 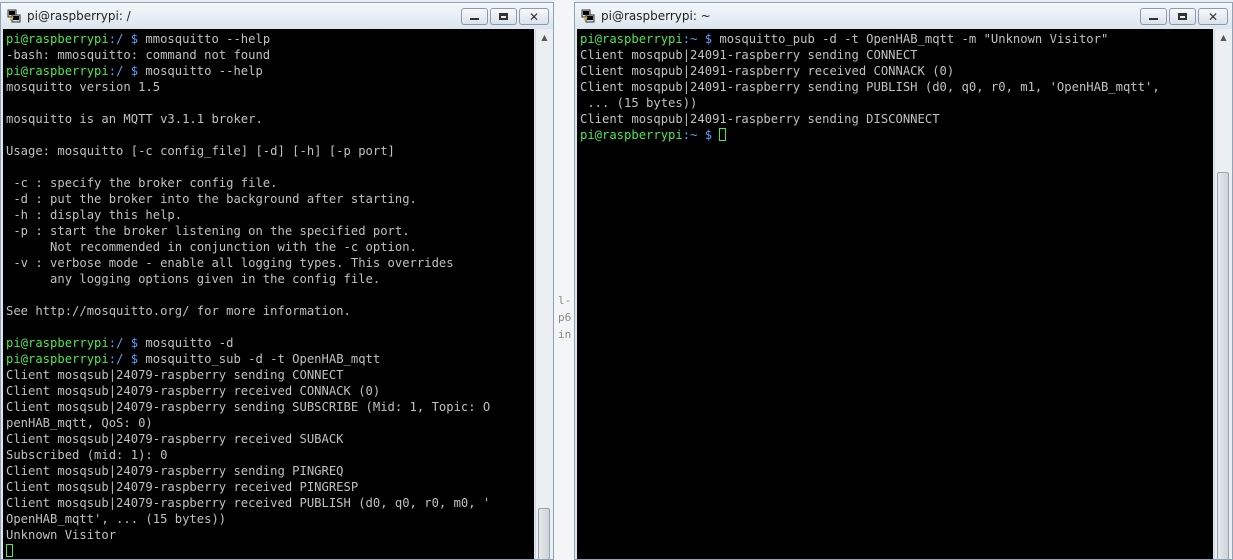 What do you see at coordinates (656, 16) in the screenshot?
I see `window-title: pi@raspberrypi: ~` at bounding box center [656, 16].